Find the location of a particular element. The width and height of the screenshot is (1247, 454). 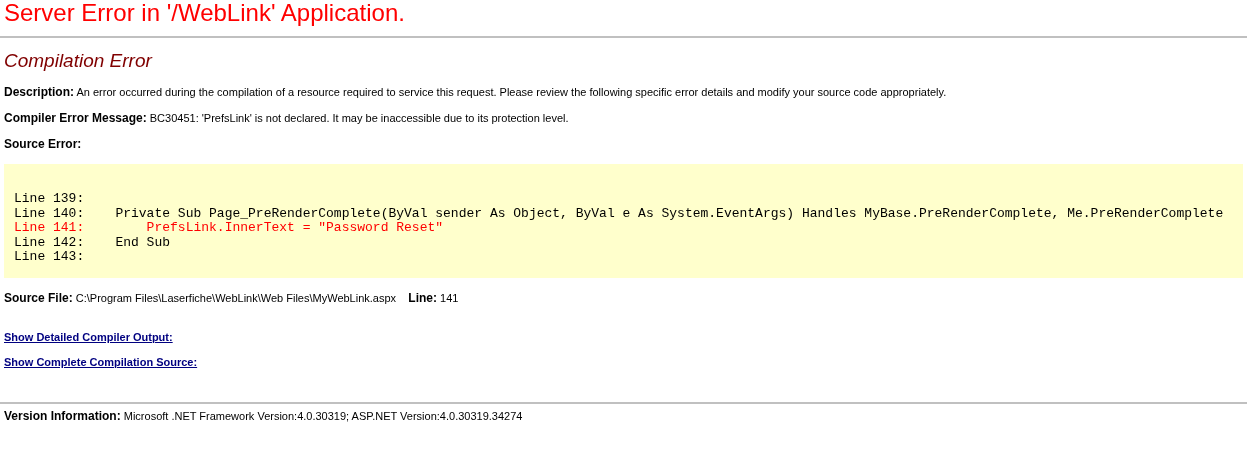

field-label: Compiler Error Message: is located at coordinates (75, 118).